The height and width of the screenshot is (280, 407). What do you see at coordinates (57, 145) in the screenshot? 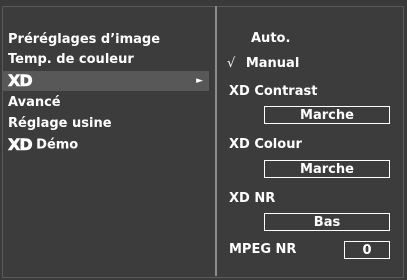
I see `menu-item-label: Démo` at bounding box center [57, 145].